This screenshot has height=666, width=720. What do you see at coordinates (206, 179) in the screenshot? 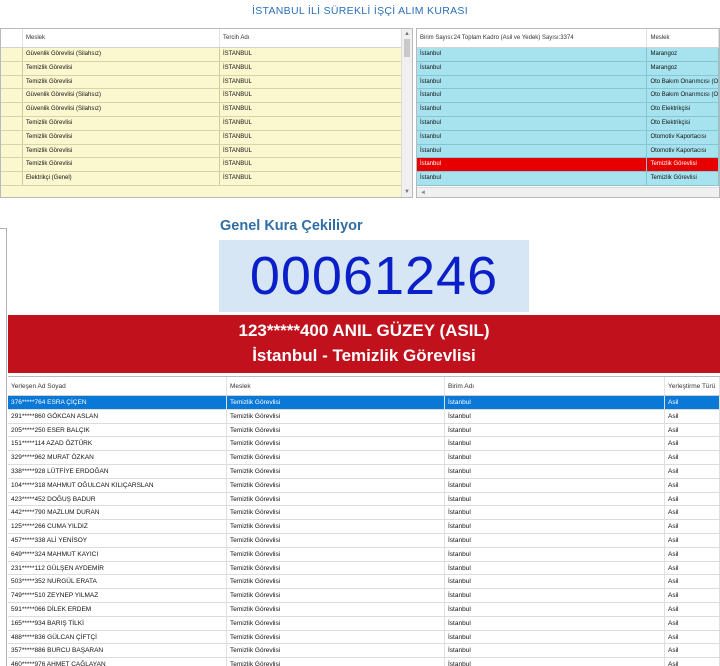
I see `table-row: Elektrikçi (Genel) İSTANBUL` at bounding box center [206, 179].